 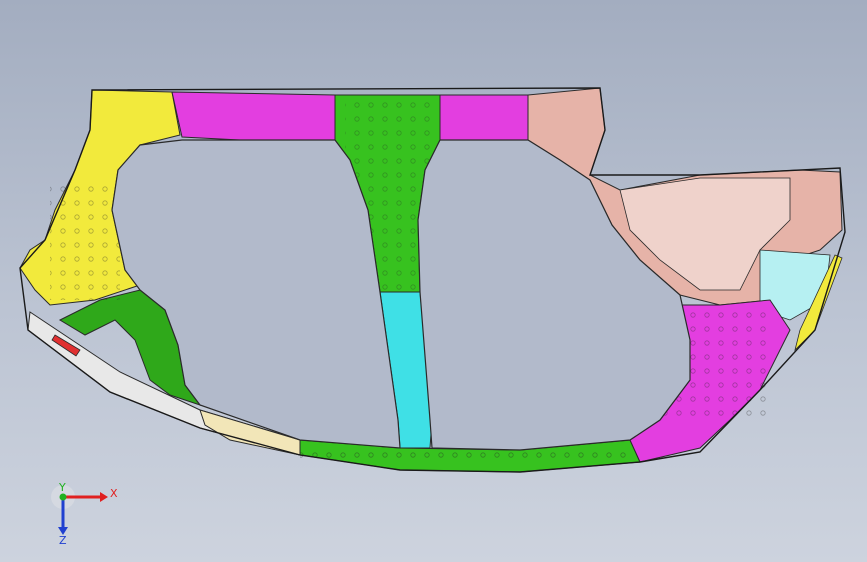 I want to click on y-axis-point, so click(x=63, y=497).